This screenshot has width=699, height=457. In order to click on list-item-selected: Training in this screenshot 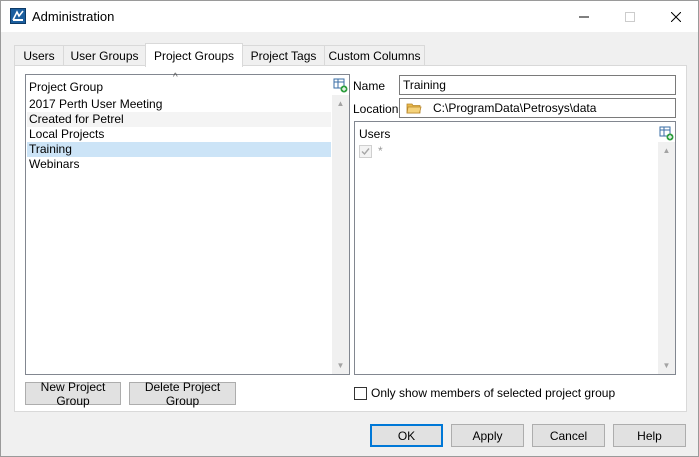, I will do `click(179, 149)`.